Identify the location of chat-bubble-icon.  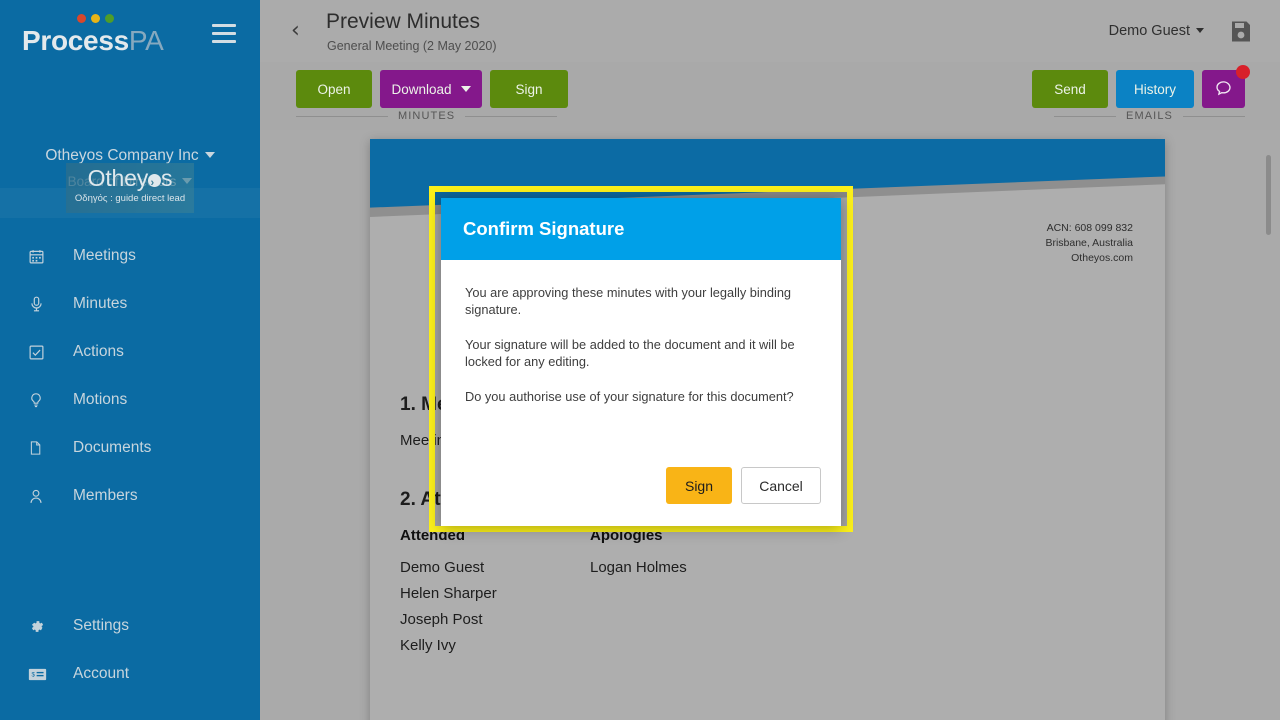
(1223, 89).